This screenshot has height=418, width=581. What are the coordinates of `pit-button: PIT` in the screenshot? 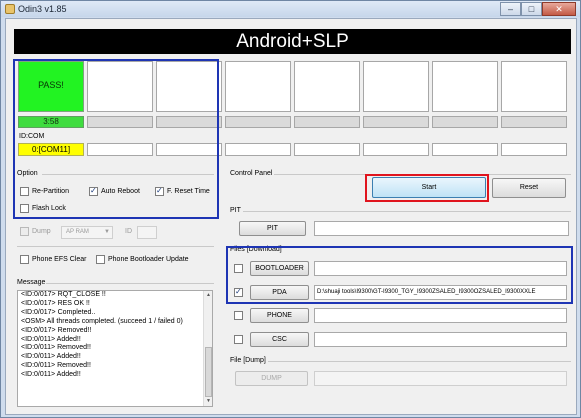 It's located at (272, 228).